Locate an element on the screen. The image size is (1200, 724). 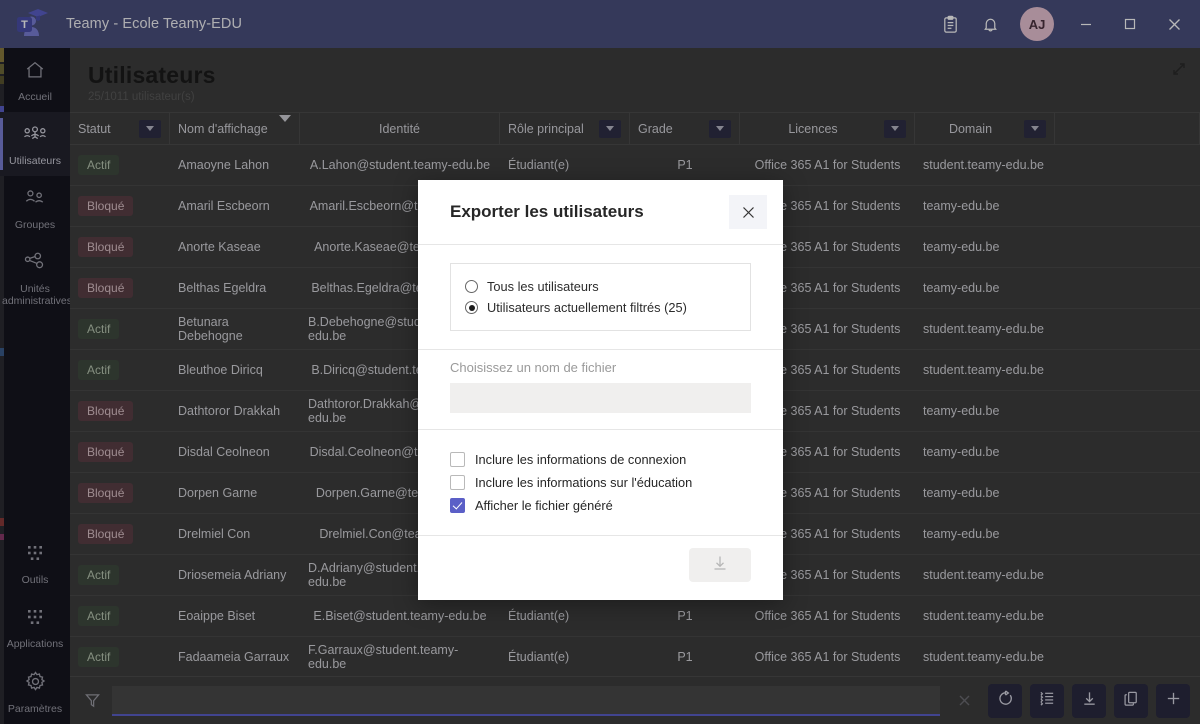
filename-input is located at coordinates (600, 398).